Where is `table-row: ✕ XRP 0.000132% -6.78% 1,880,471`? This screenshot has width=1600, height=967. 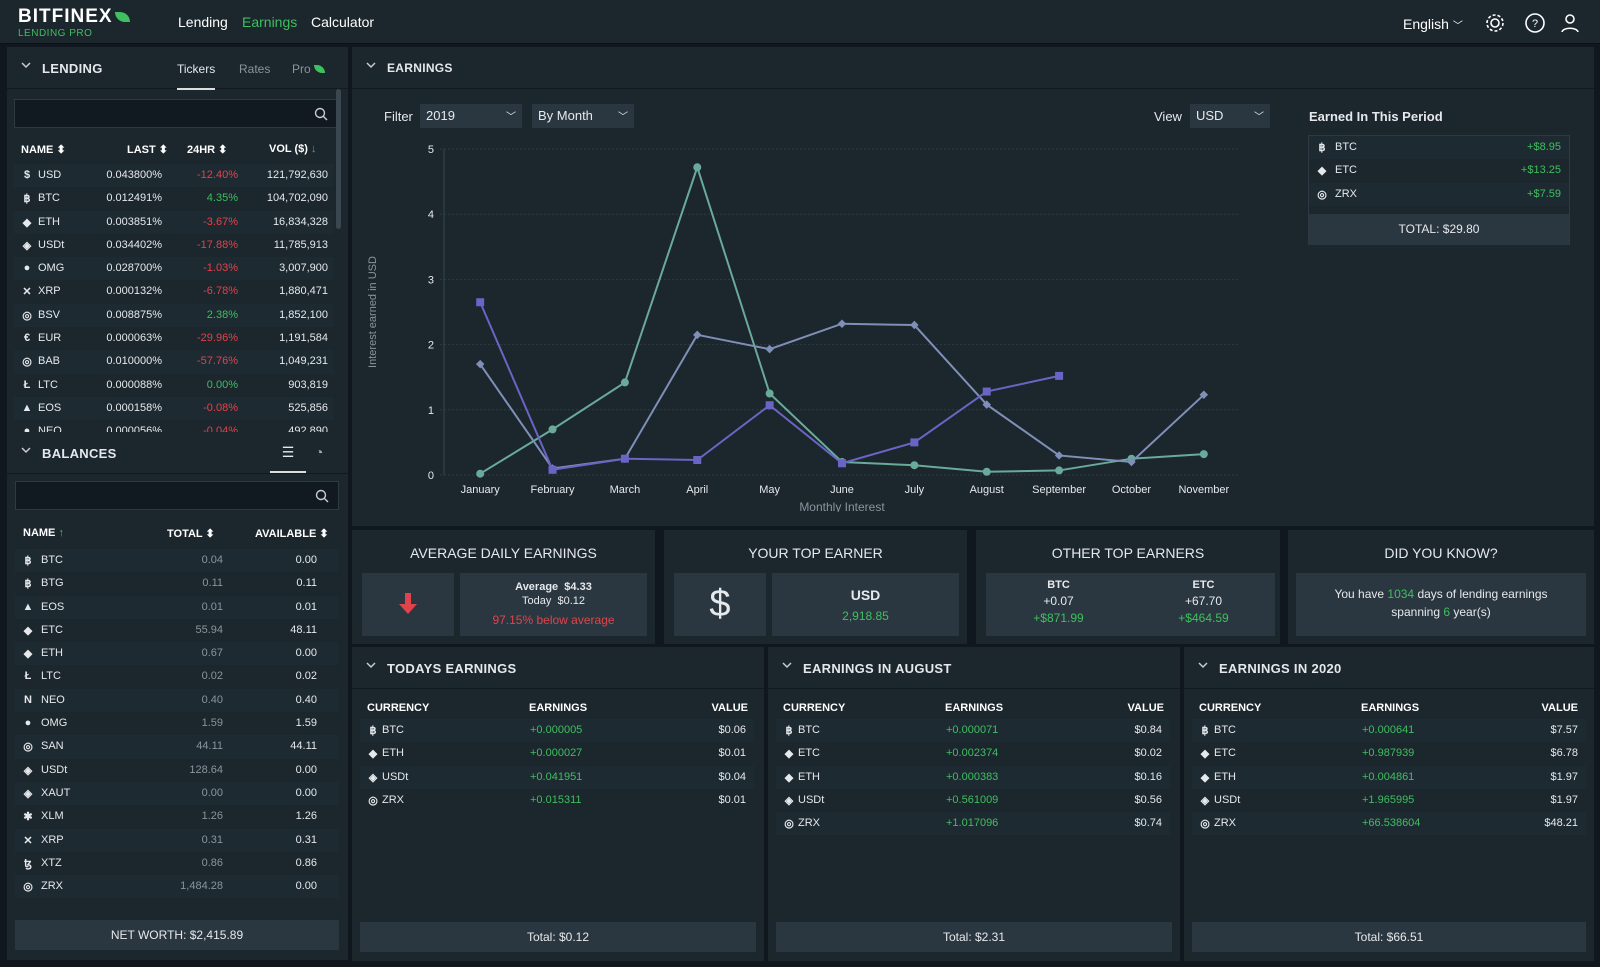 table-row: ✕ XRP 0.000132% -6.78% 1,880,471 is located at coordinates (174, 291).